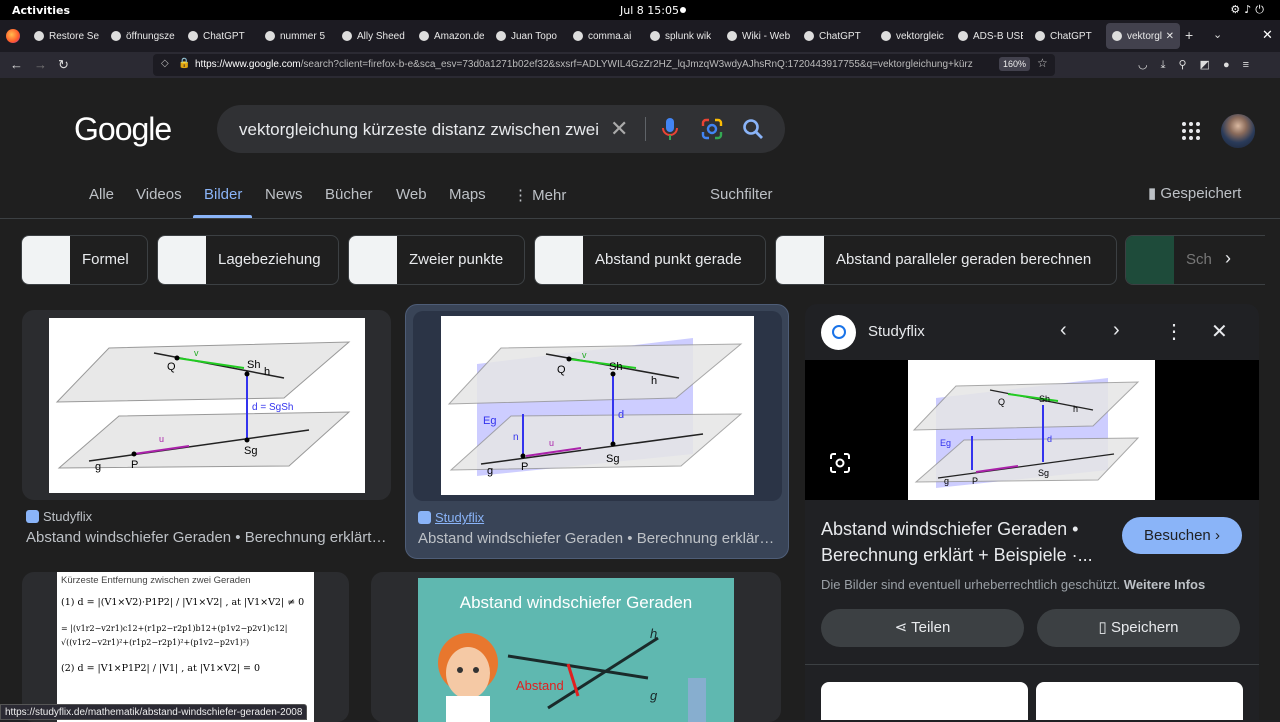 The height and width of the screenshot is (722, 1280). What do you see at coordinates (284, 194) in the screenshot?
I see `tab-news: News` at bounding box center [284, 194].